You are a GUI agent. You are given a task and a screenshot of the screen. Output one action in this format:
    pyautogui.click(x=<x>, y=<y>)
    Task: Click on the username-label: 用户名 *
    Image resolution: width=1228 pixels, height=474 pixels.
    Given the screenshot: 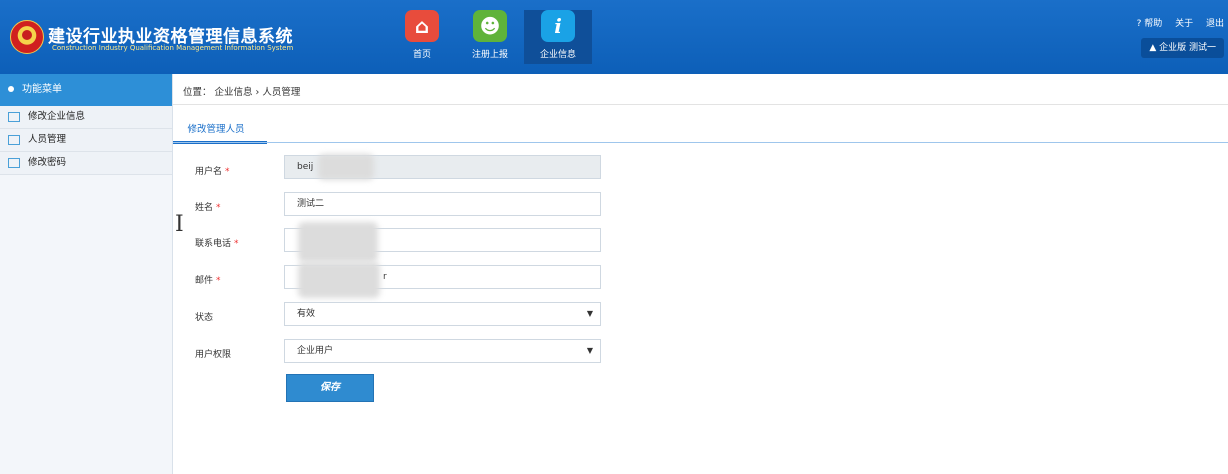 What is the action you would take?
    pyautogui.click(x=212, y=172)
    